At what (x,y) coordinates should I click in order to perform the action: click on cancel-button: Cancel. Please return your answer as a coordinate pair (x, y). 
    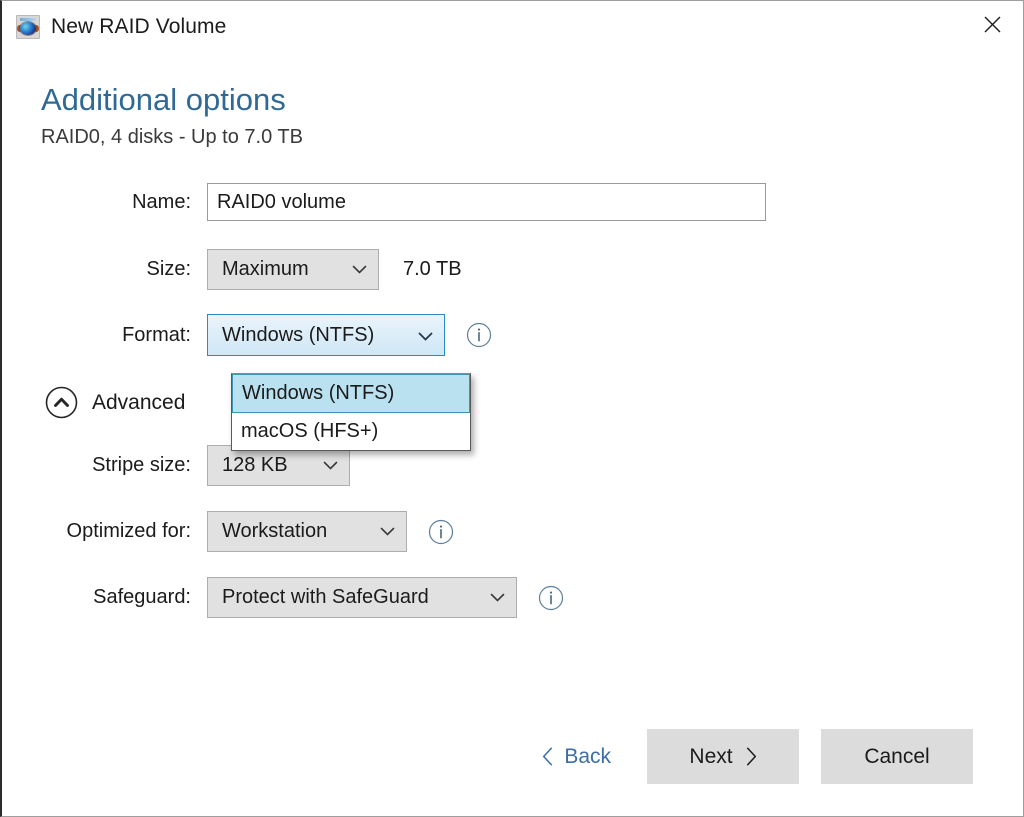
    Looking at the image, I should click on (897, 756).